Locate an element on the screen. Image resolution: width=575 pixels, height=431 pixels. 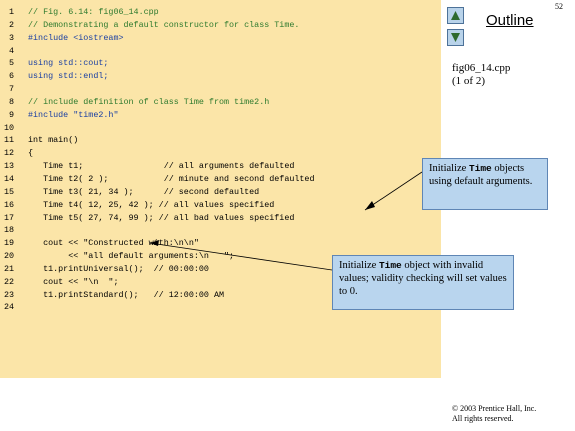
line-number: 3 is located at coordinates (11, 37).